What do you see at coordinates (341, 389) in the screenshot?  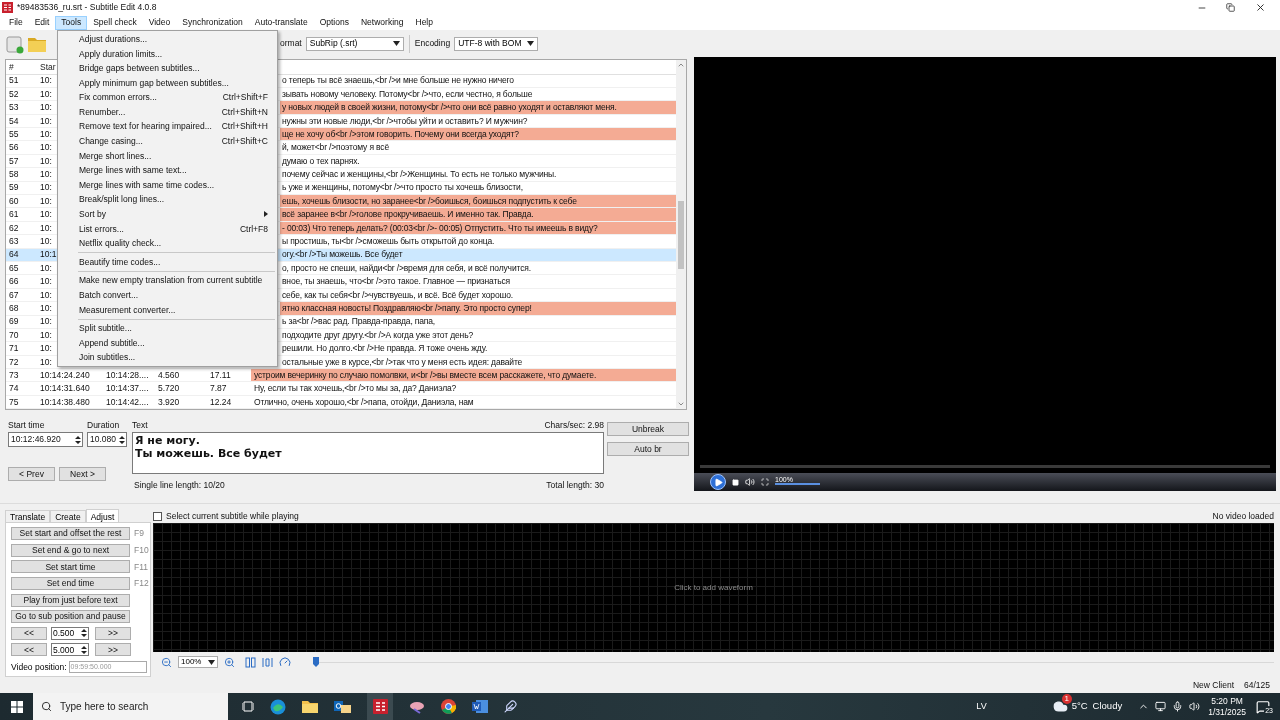 I see `table-row: 74 10:14:31.640 10:14:37.... 5.720 7.87 Ну, если ты так хочешь,<br />то мы за, да? Даниэла?` at bounding box center [341, 389].